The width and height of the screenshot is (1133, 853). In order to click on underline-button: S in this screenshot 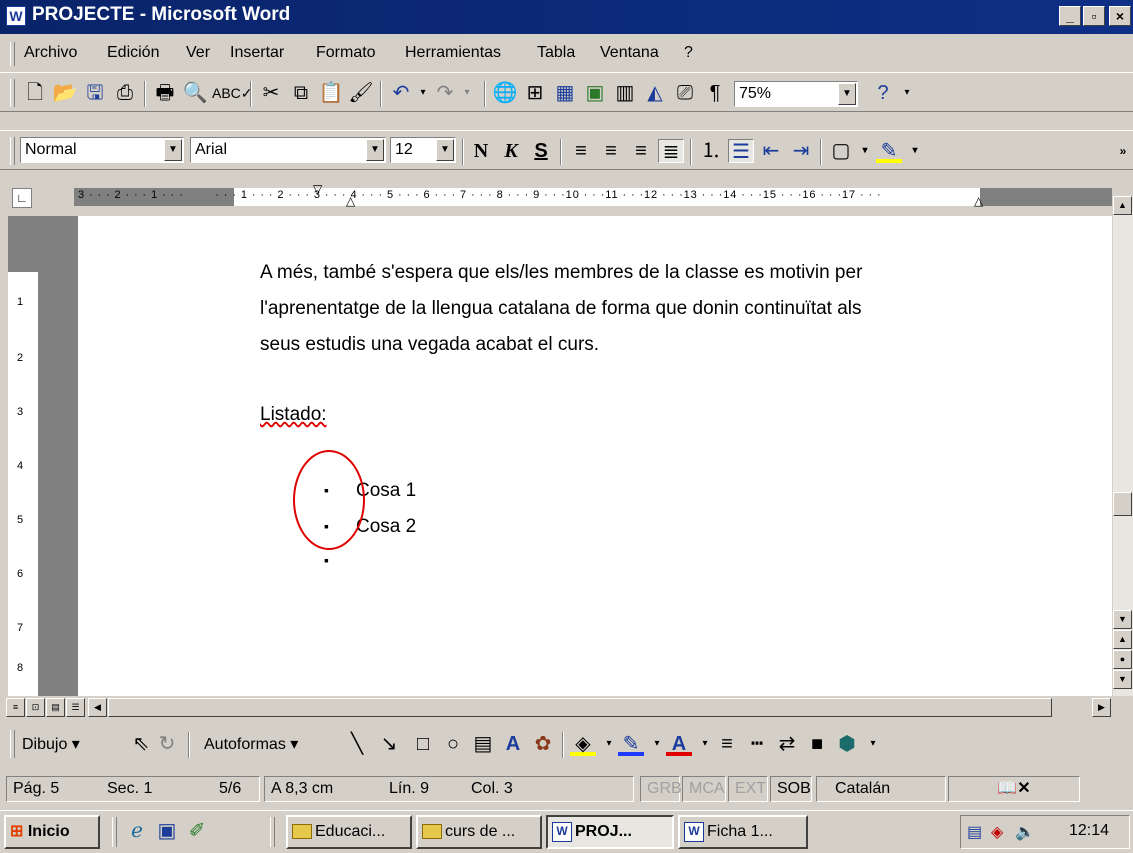, I will do `click(541, 151)`.